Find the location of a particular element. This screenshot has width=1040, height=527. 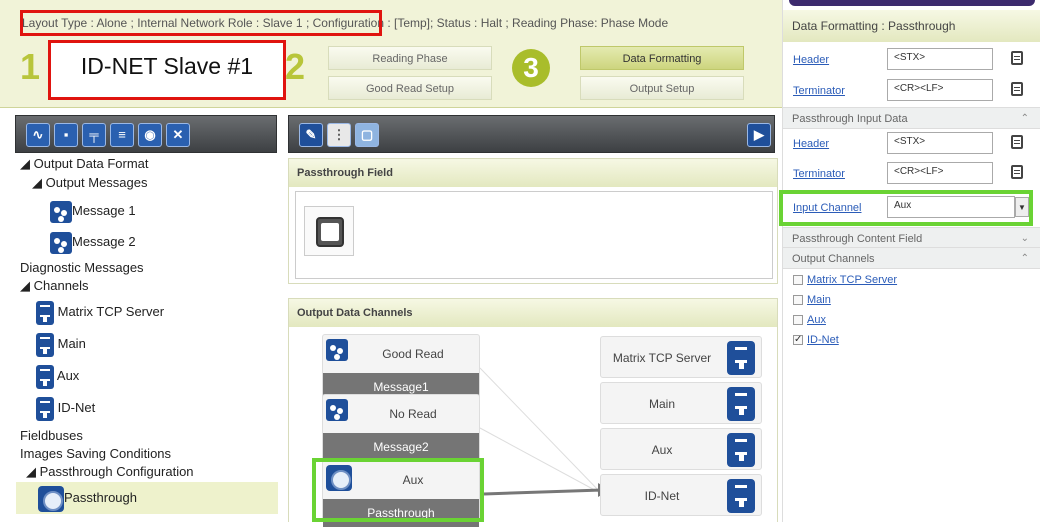

output-node-aux: Aux is located at coordinates (681, 449).